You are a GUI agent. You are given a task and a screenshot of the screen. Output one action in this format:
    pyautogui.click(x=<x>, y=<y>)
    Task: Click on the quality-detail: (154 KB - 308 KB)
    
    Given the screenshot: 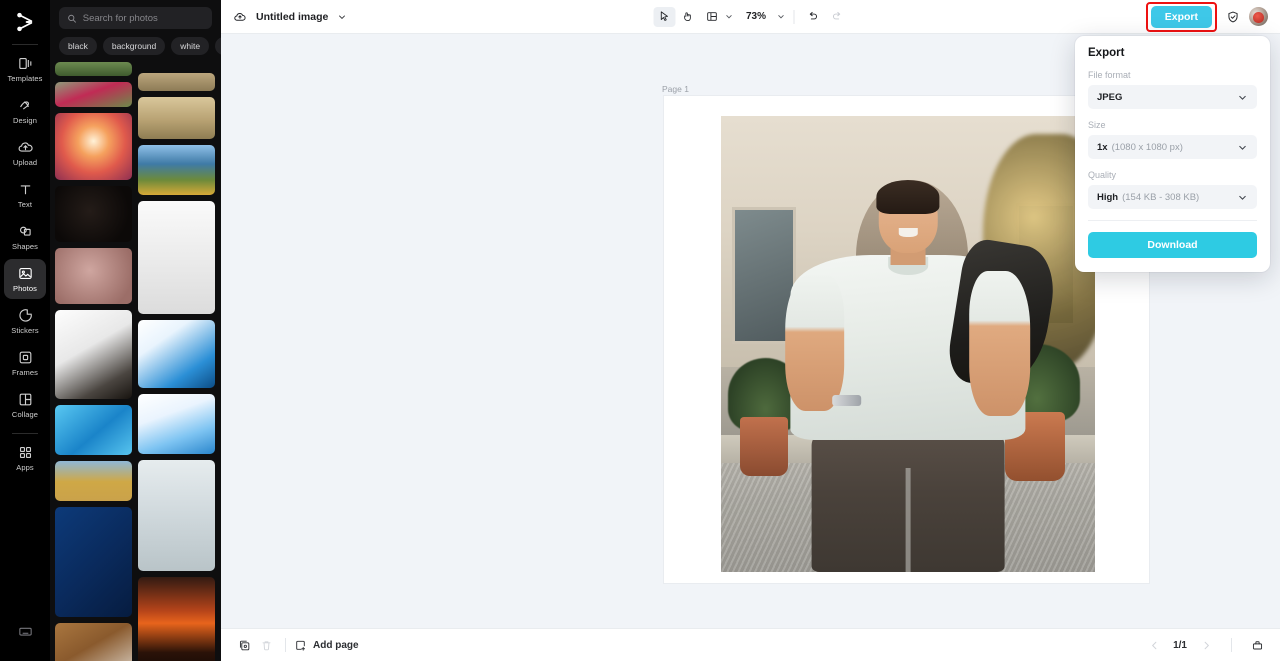 What is the action you would take?
    pyautogui.click(x=1161, y=197)
    